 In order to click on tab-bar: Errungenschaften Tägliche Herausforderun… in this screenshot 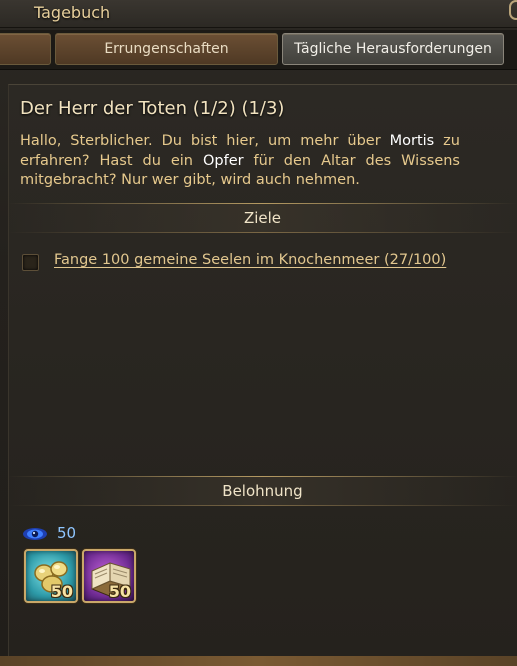, I will do `click(258, 50)`.